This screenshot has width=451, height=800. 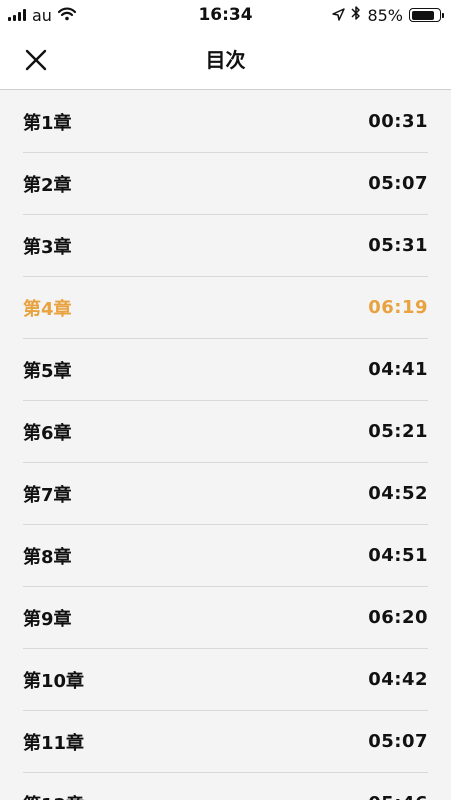 I want to click on close-icon, so click(x=36, y=60).